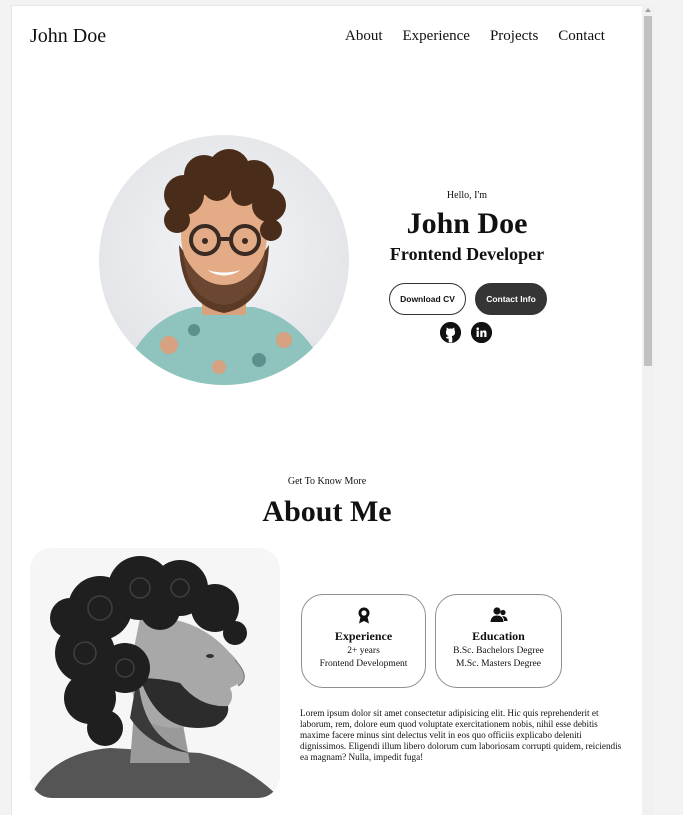 Image resolution: width=683 pixels, height=815 pixels. What do you see at coordinates (467, 254) in the screenshot?
I see `hero-role: Frontend Developer` at bounding box center [467, 254].